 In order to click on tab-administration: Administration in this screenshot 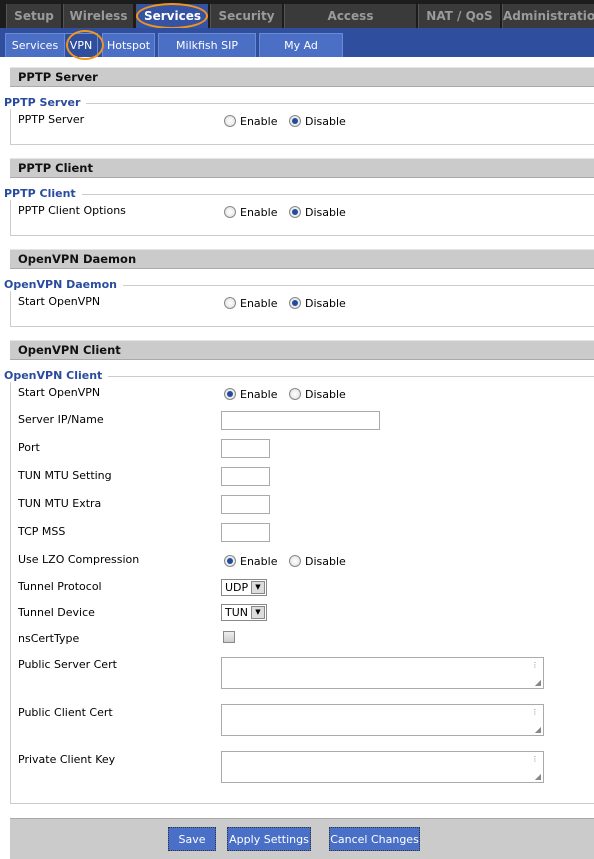, I will do `click(548, 16)`.